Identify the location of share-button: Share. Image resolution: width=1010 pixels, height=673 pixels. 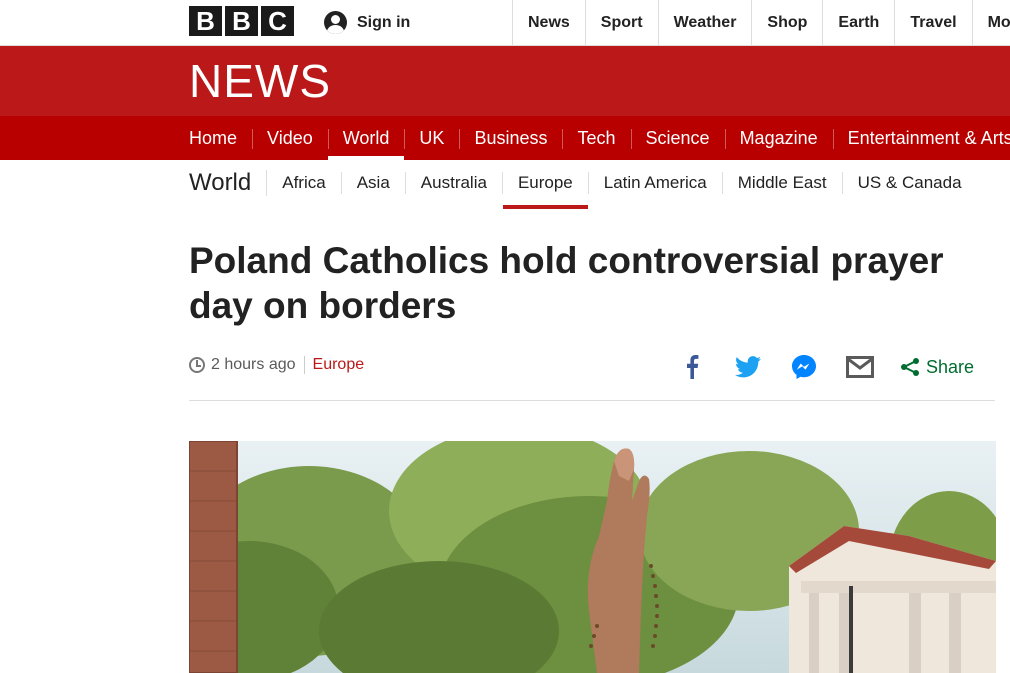
(937, 367).